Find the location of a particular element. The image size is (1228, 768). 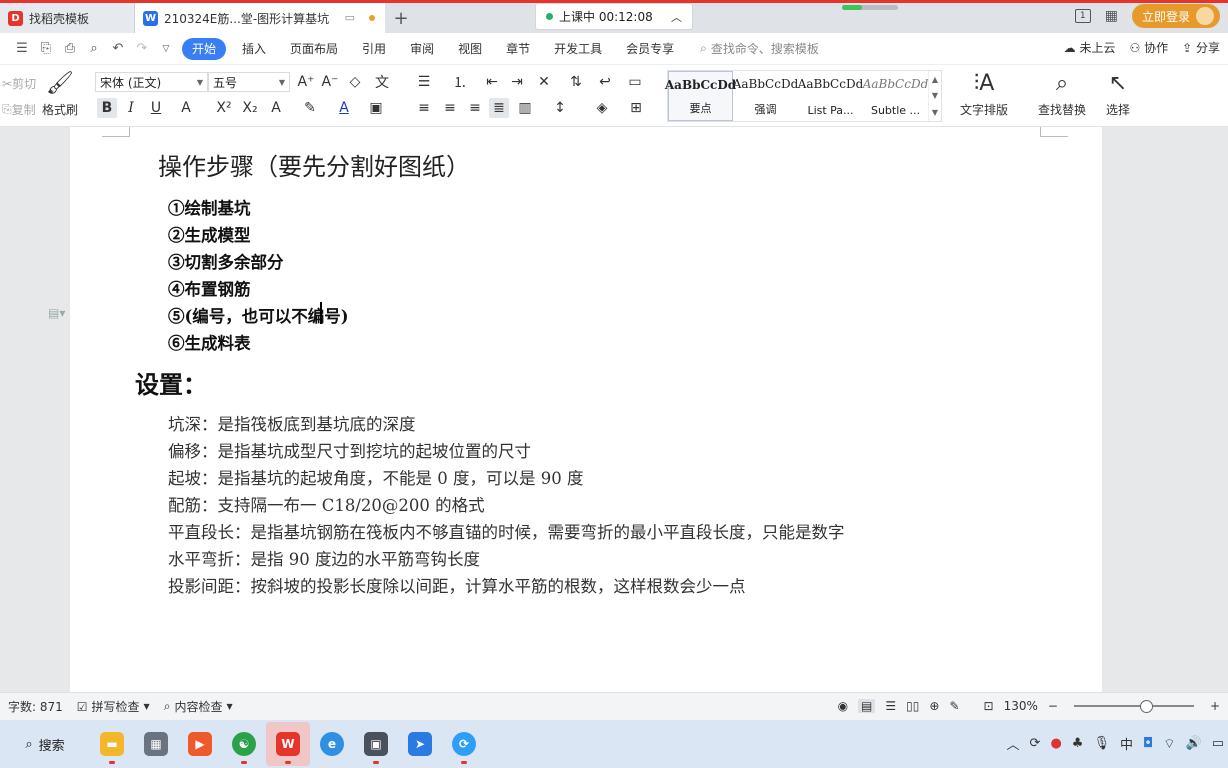

format-painter-button: 🖌 格式刷 is located at coordinates (60, 94).